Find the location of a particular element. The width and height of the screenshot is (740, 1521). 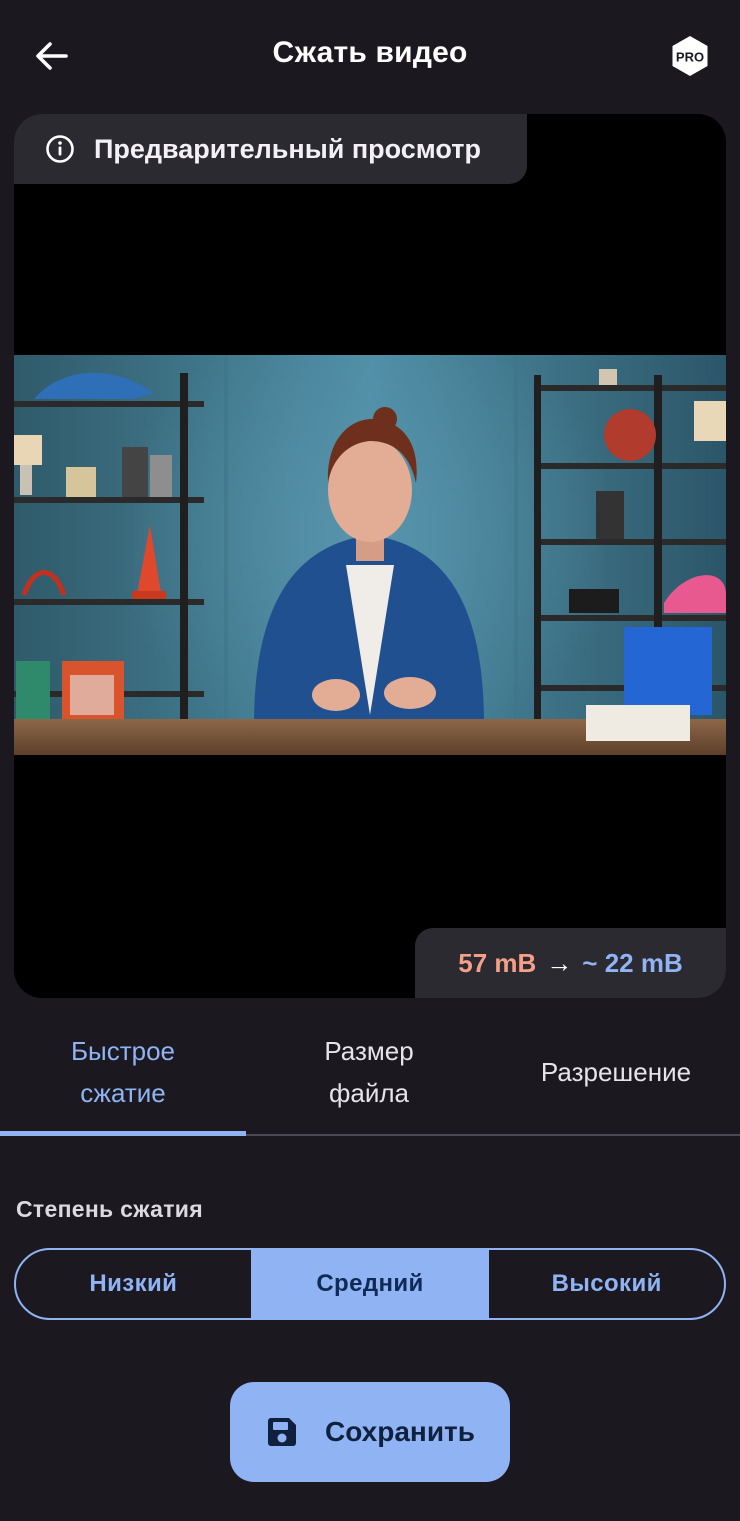

size-arrow: → is located at coordinates (559, 962).